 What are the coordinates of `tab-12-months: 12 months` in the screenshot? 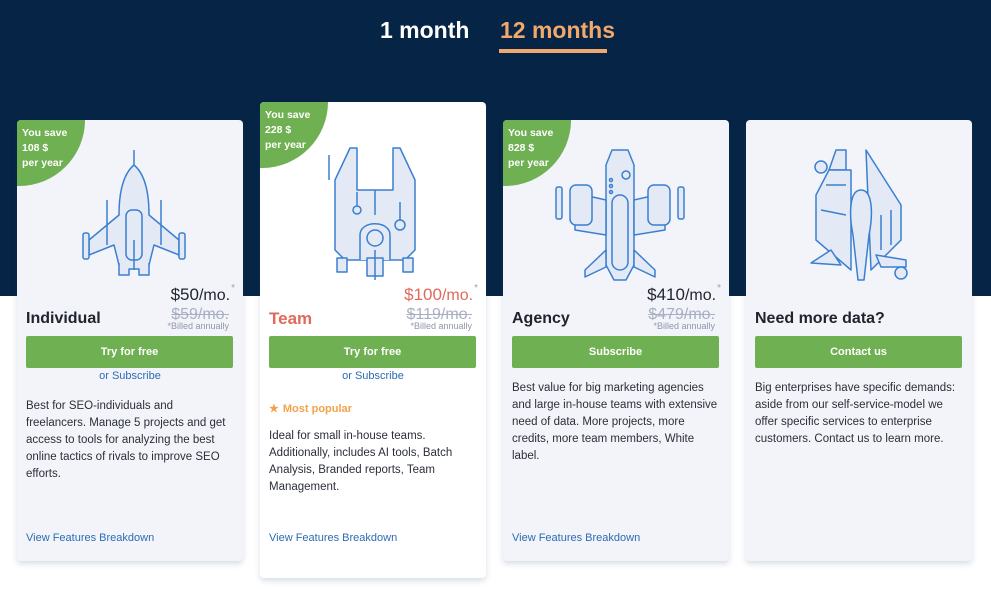 It's located at (557, 30).